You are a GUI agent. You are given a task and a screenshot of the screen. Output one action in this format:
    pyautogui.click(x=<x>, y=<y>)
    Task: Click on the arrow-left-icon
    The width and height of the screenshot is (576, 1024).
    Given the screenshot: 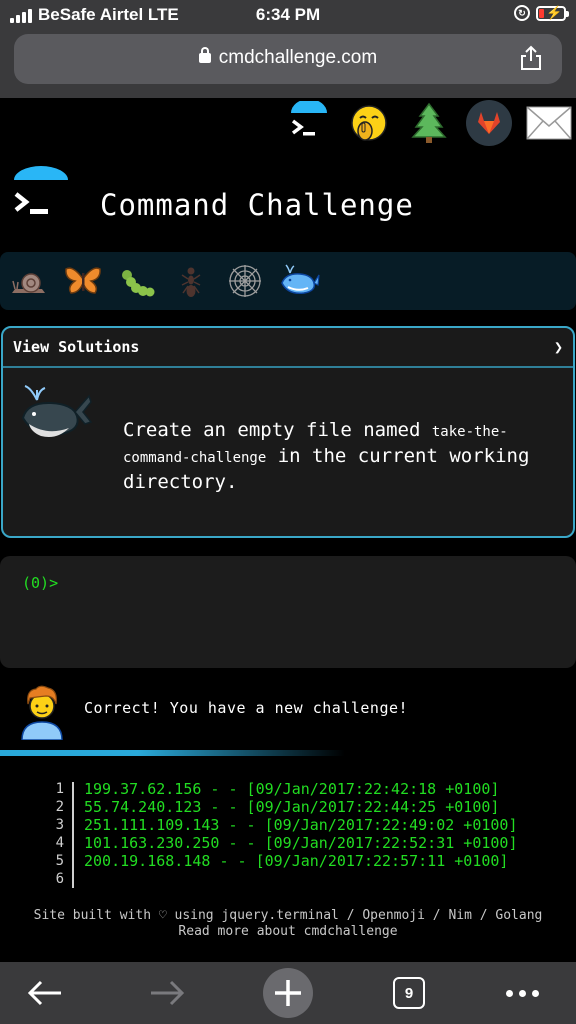 What is the action you would take?
    pyautogui.click(x=44, y=993)
    